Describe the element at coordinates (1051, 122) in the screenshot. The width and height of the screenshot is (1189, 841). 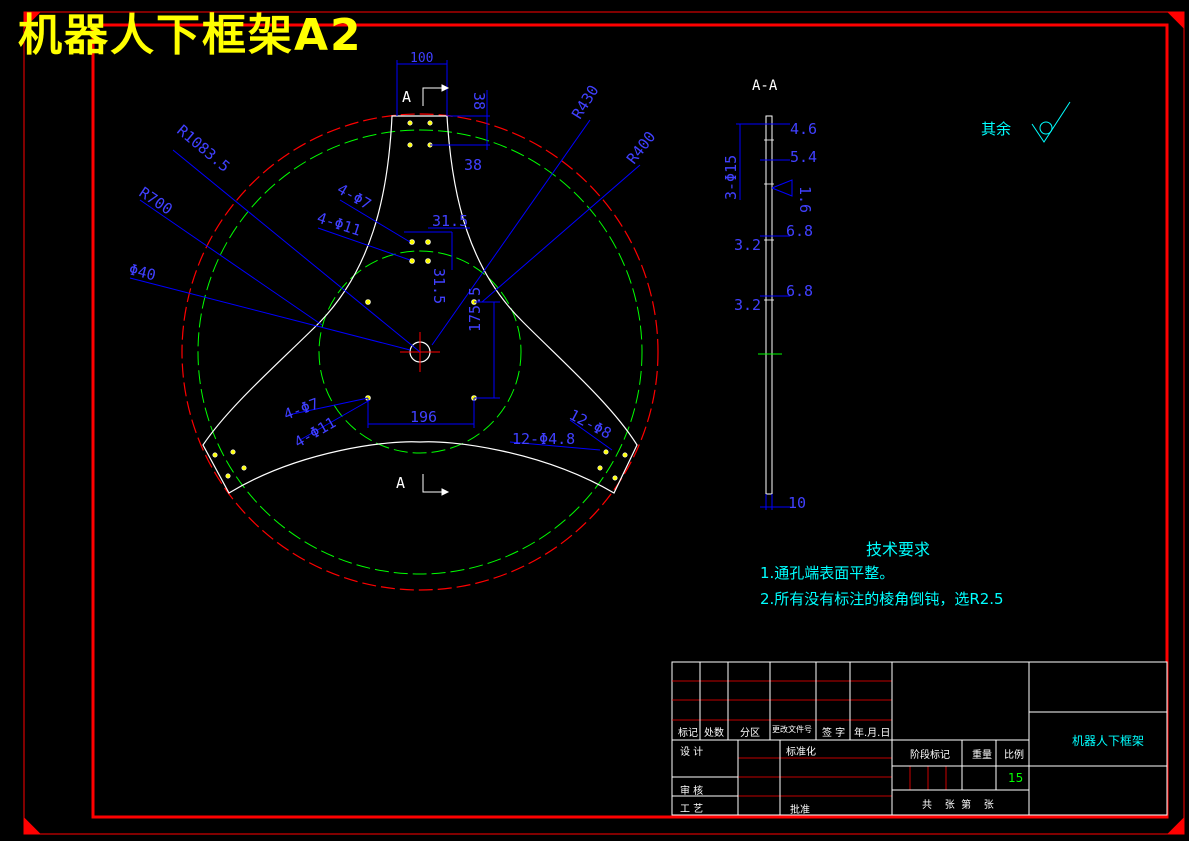
I see `roughness-symbol-icon` at that location.